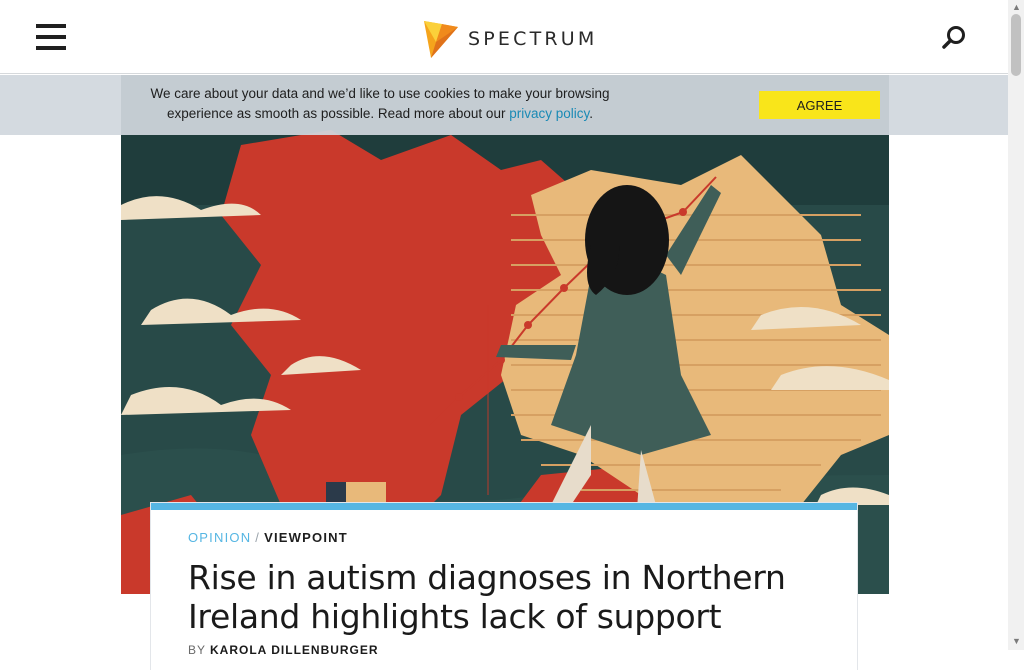 The image size is (1024, 670). What do you see at coordinates (294, 650) in the screenshot?
I see `author-link: KAROLA DILLENBURGER` at bounding box center [294, 650].